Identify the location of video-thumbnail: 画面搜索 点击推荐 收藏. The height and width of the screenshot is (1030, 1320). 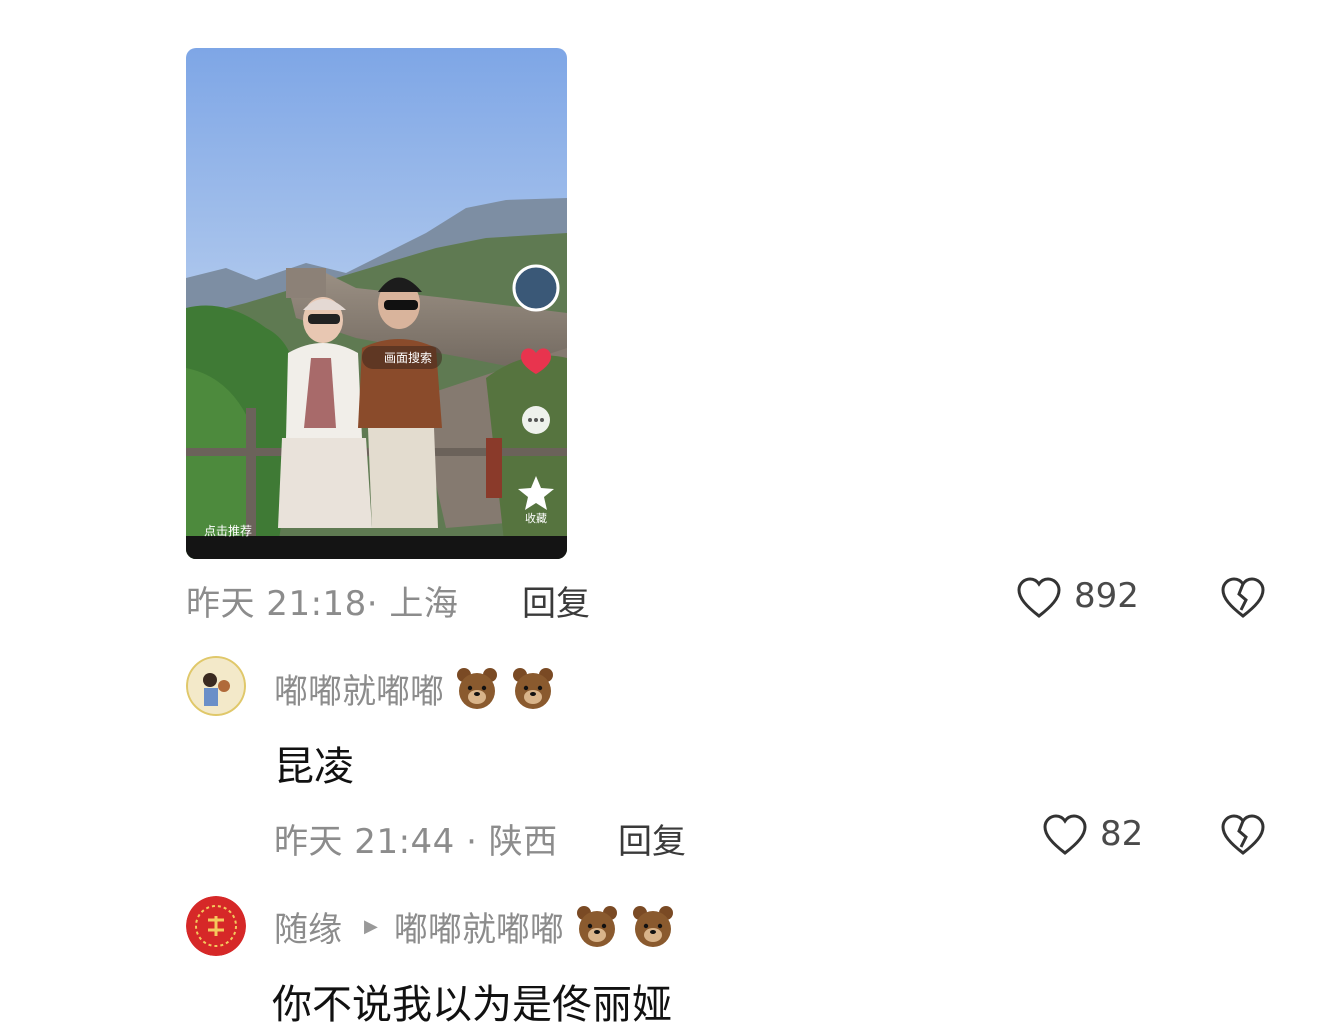
(376, 303).